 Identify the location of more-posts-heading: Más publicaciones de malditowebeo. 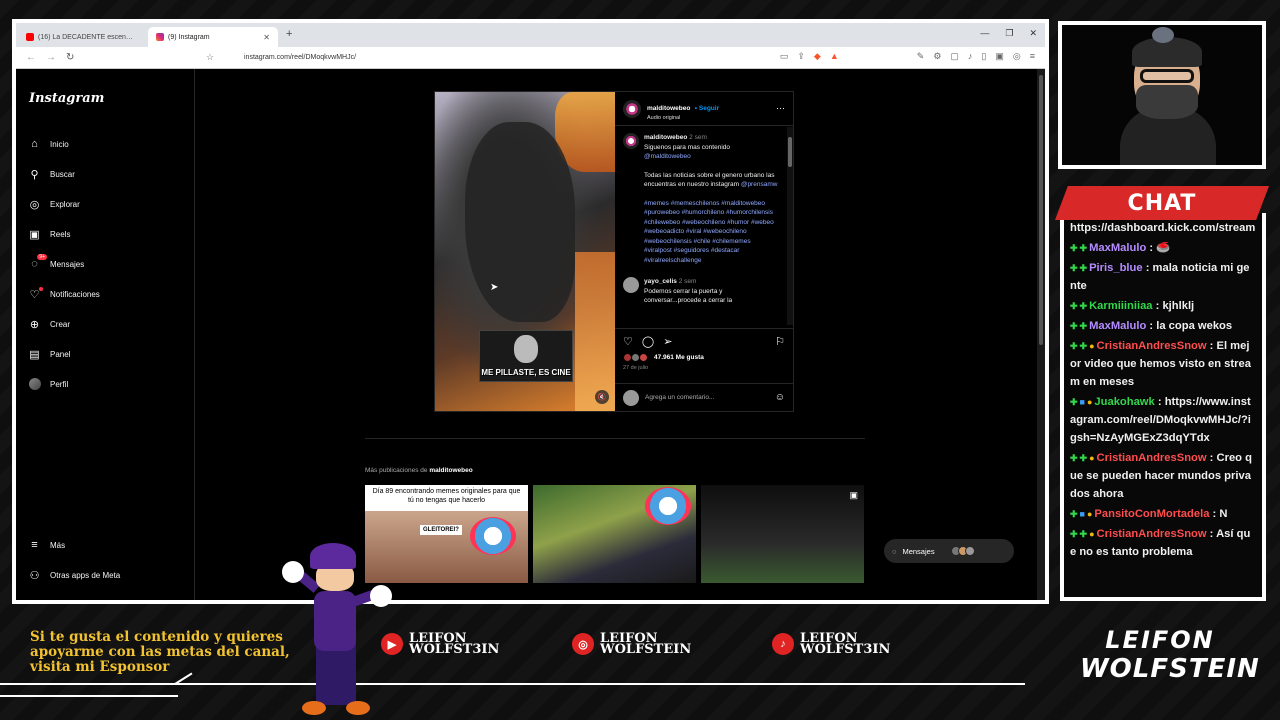
(419, 470).